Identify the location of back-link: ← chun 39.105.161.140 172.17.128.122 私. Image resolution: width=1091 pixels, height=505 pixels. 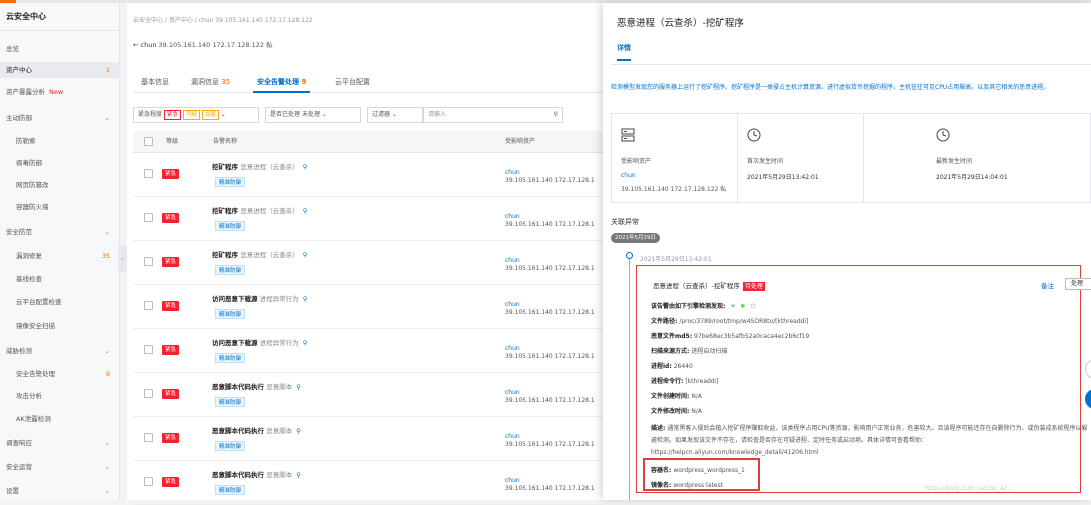
(203, 44).